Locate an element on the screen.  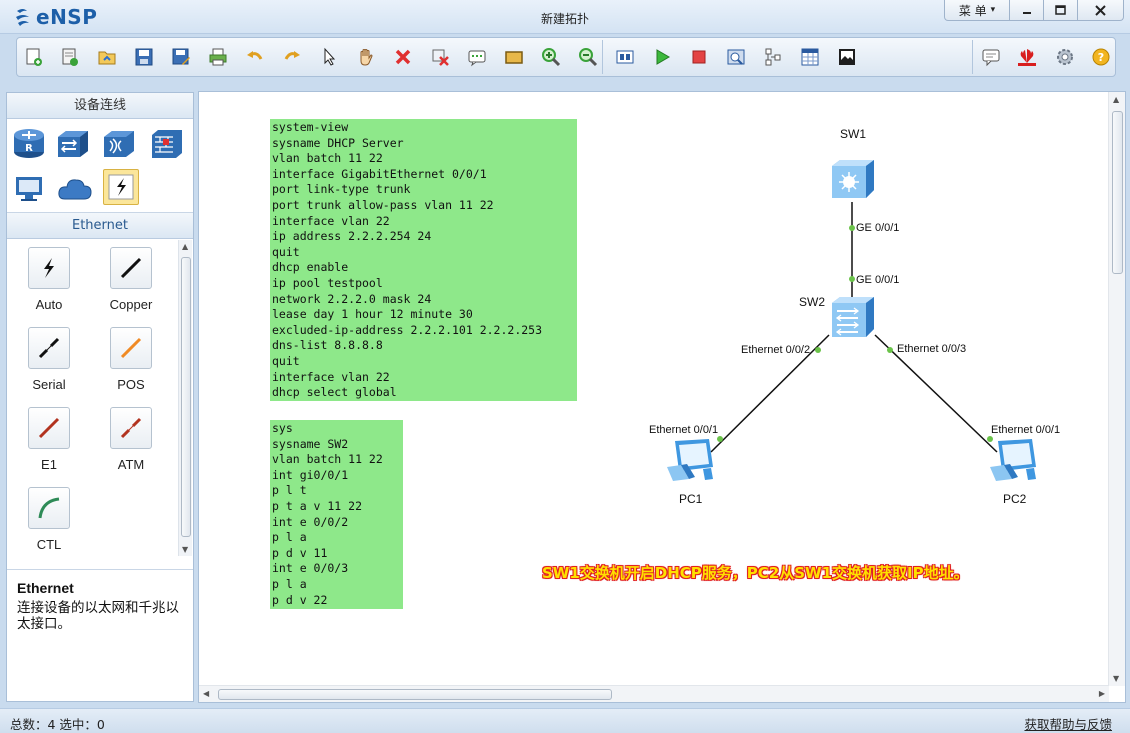
pc-terminal-icon is located at coordinates (29, 189).